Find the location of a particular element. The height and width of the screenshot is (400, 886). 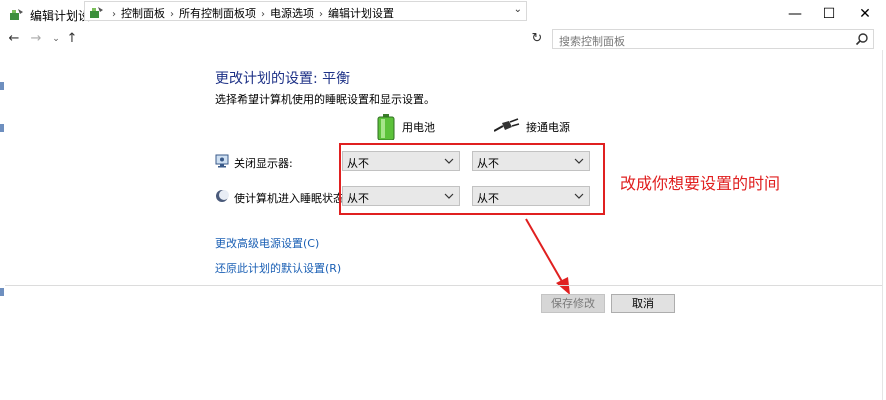

address-field: › 控制面板 › 所有控制面板项 › 电源选项 › 编辑计划设置 ⌄ is located at coordinates (305, 11).